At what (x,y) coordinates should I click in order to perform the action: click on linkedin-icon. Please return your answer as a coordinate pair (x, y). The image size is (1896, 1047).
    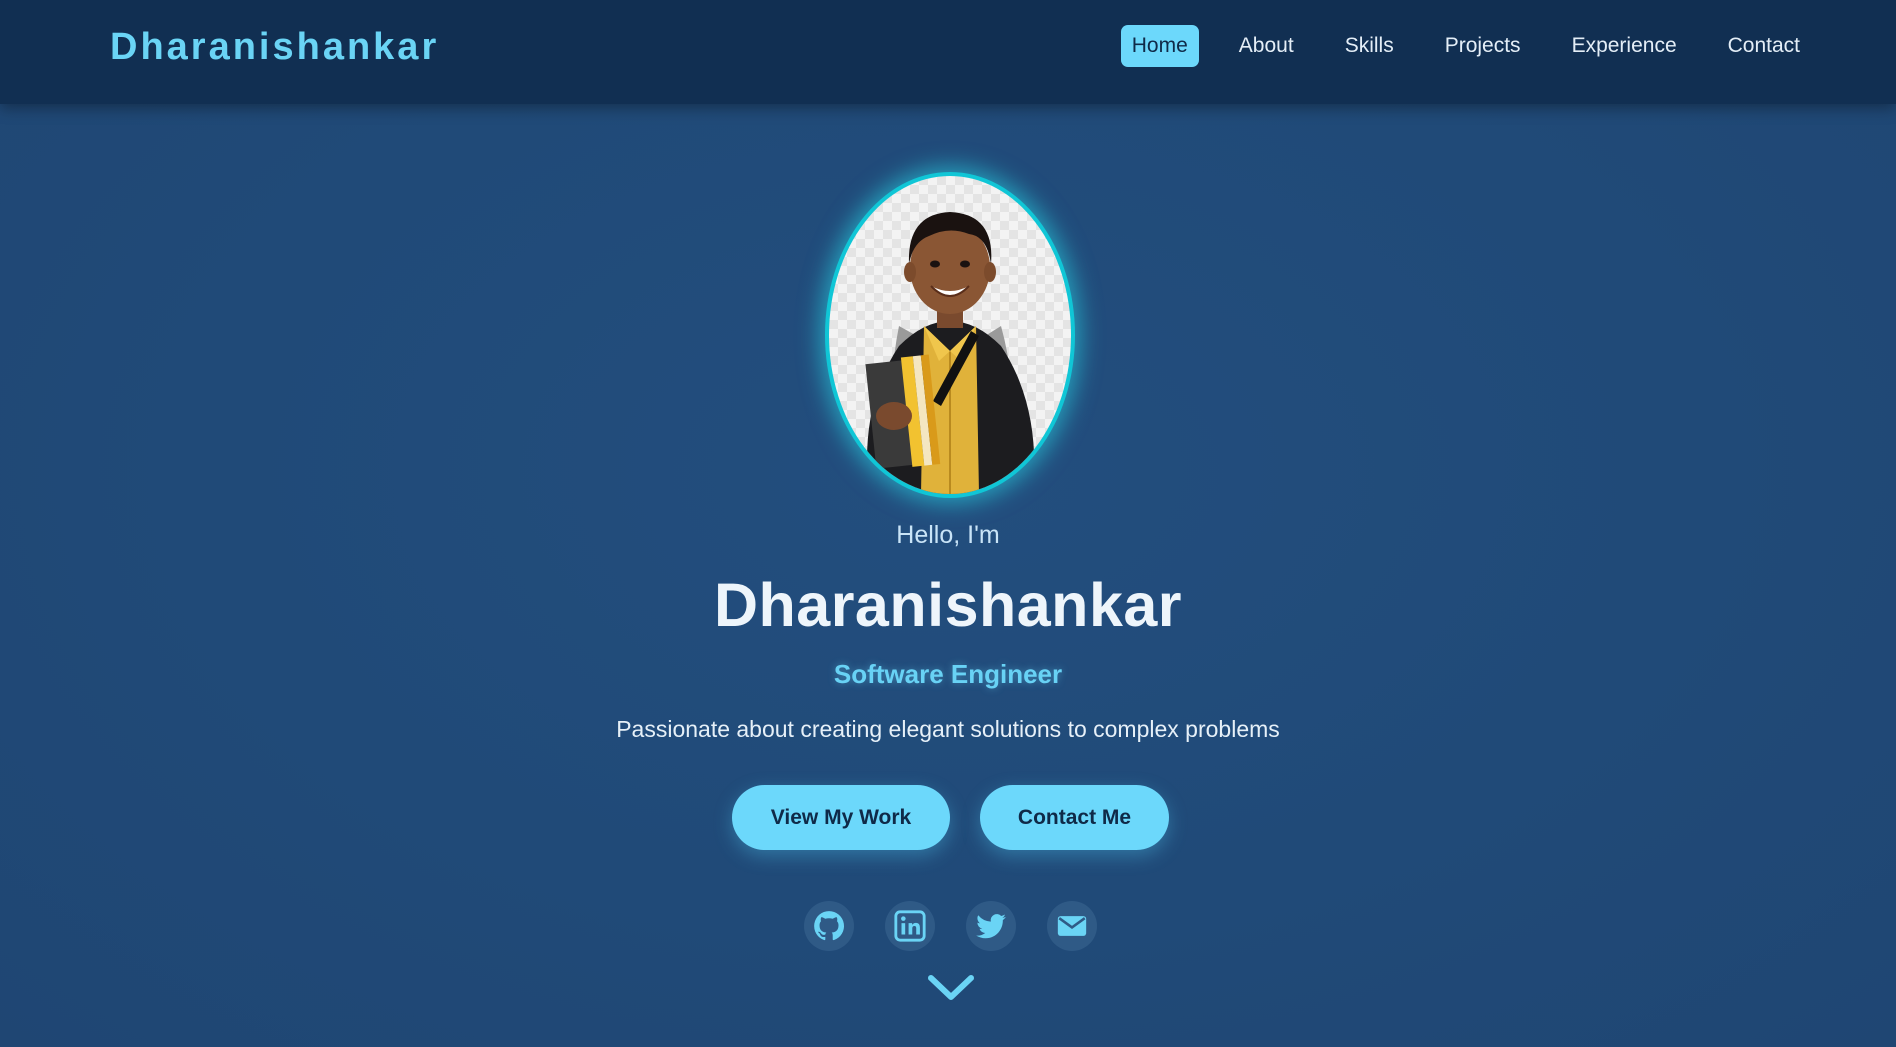
    Looking at the image, I should click on (910, 926).